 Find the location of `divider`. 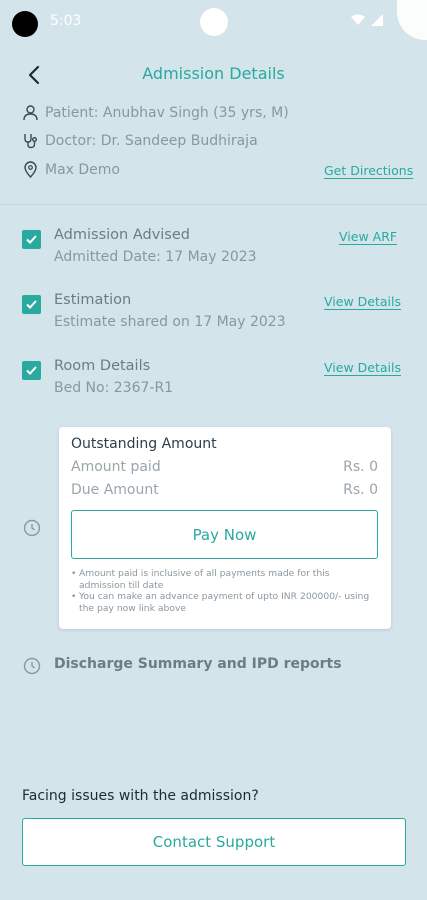

divider is located at coordinates (213, 204).